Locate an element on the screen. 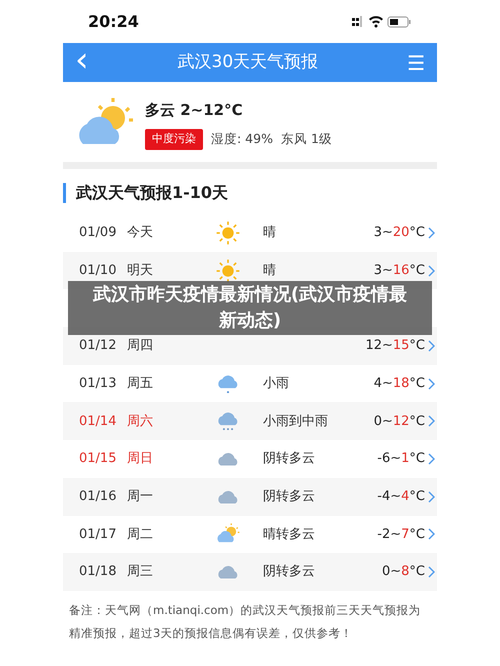  weekday-text: 周六 is located at coordinates (140, 421).